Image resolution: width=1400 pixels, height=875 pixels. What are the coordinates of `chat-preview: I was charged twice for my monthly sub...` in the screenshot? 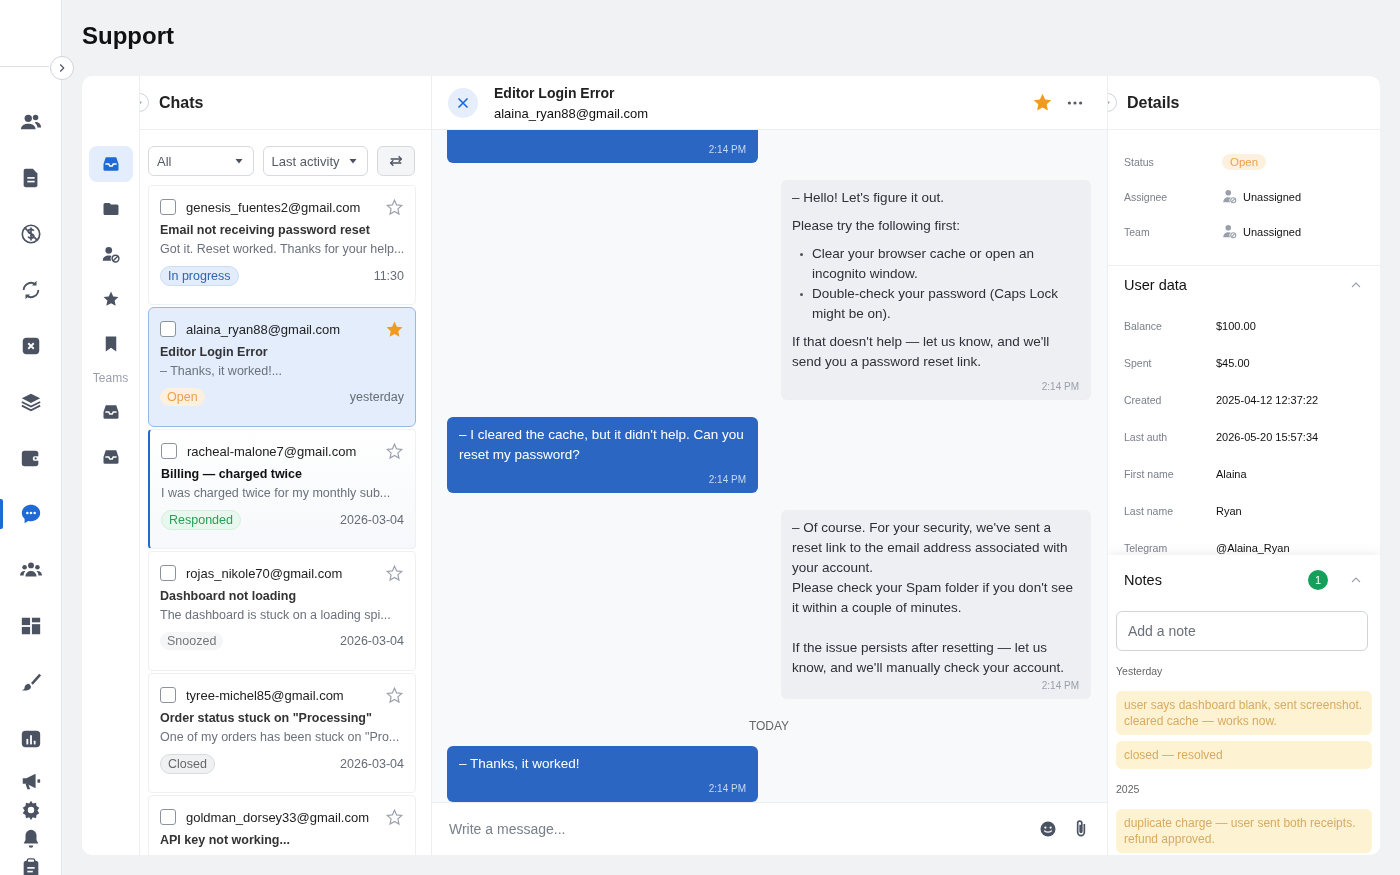 It's located at (276, 493).